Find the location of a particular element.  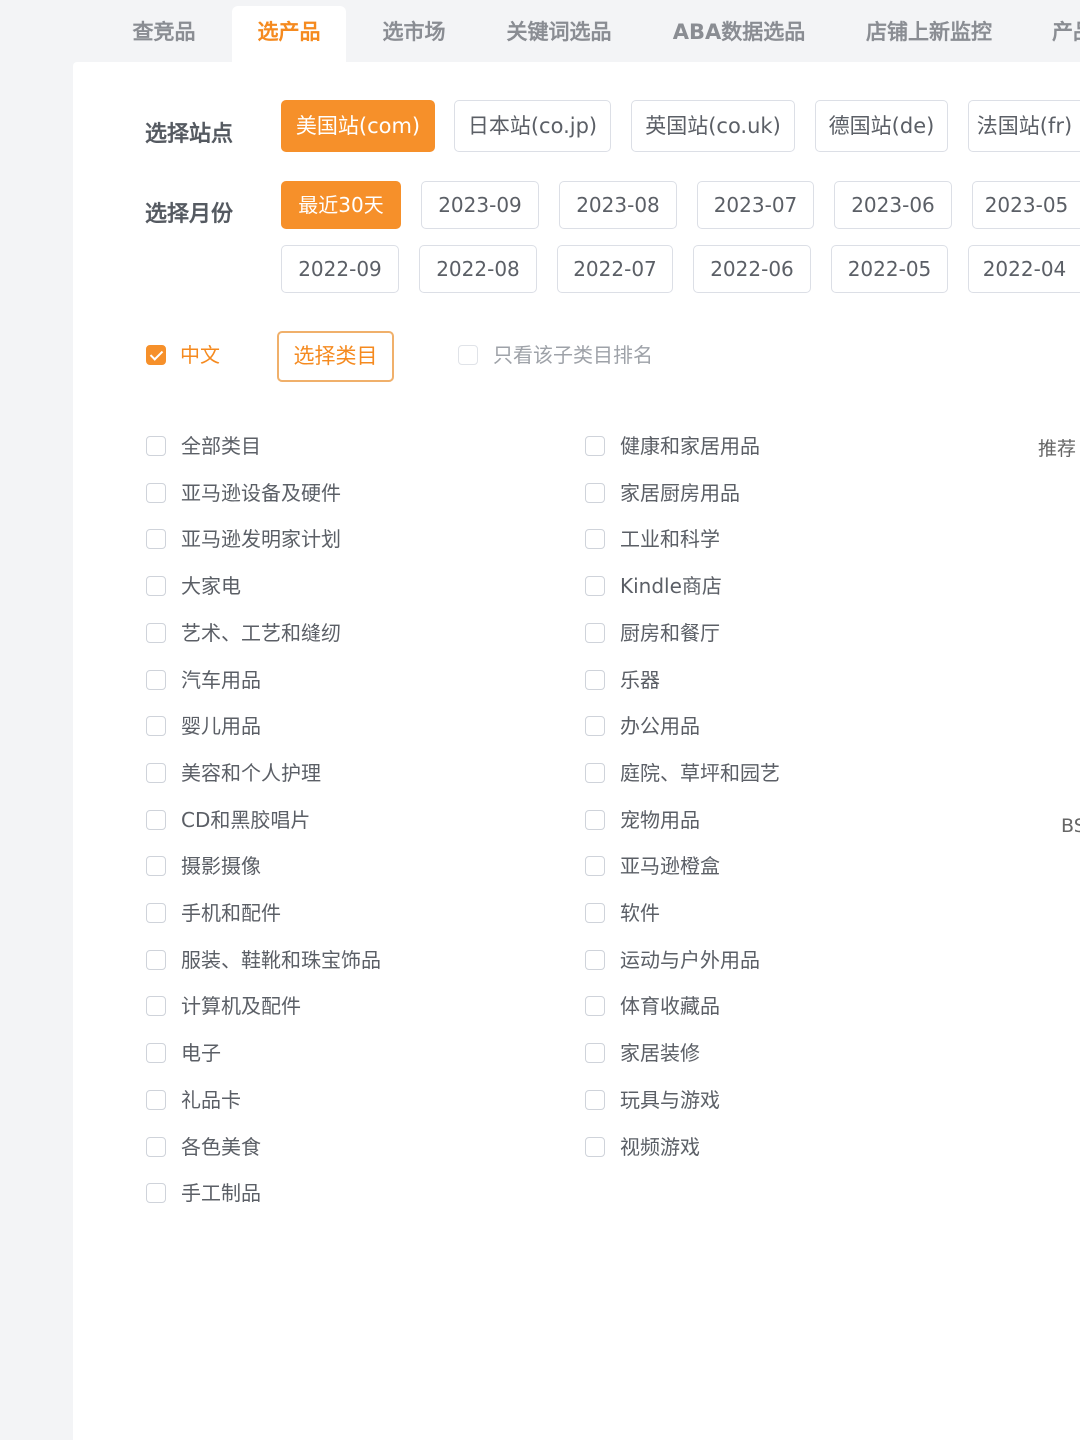

category-label: 体育收藏品 is located at coordinates (670, 1006).